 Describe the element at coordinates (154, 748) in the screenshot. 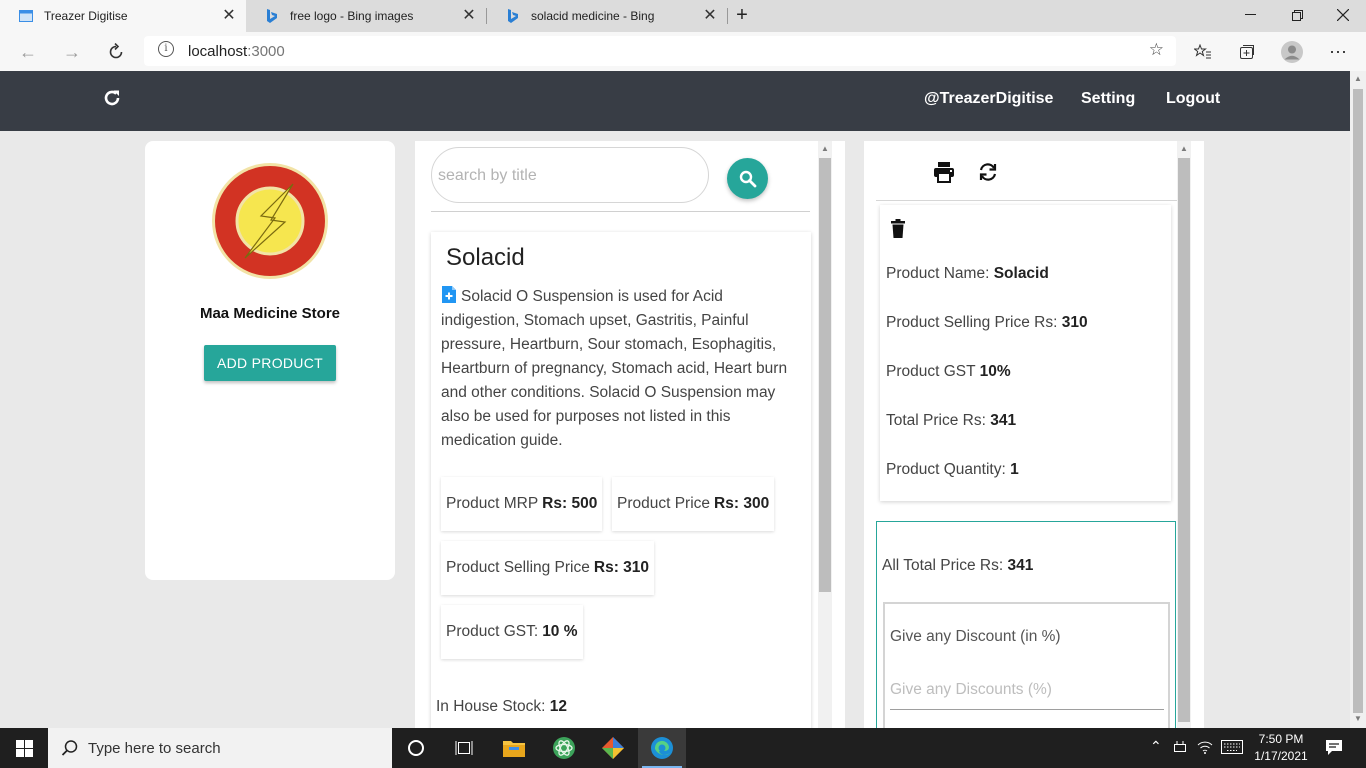

I see `taskbar-search-text: Type here to search` at that location.